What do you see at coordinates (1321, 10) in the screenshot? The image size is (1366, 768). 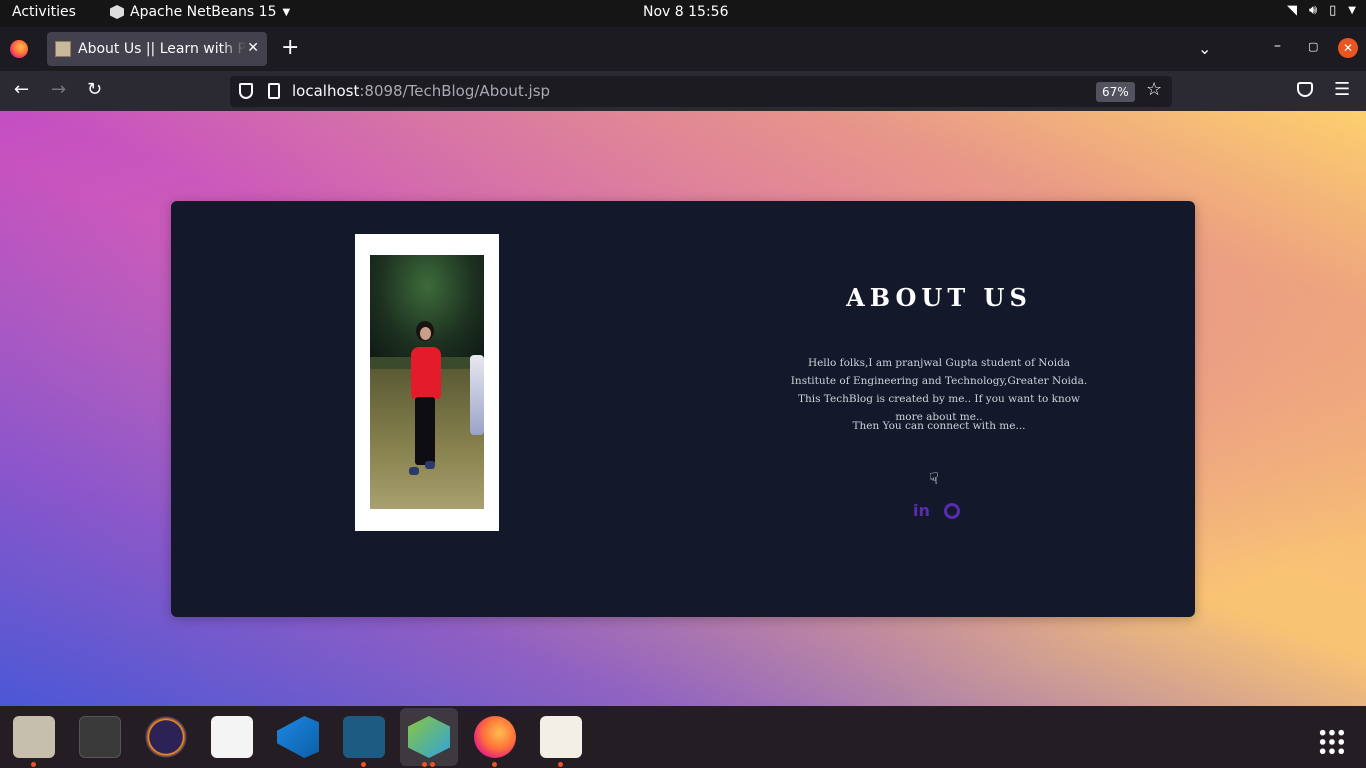 I see `system-tray: ◥ 🔊︎ ▯ ▼` at bounding box center [1321, 10].